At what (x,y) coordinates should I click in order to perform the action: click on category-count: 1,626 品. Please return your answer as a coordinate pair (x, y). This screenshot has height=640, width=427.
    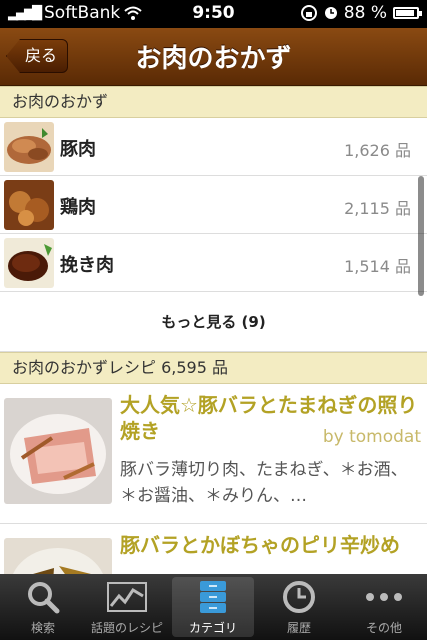
    Looking at the image, I should click on (377, 150).